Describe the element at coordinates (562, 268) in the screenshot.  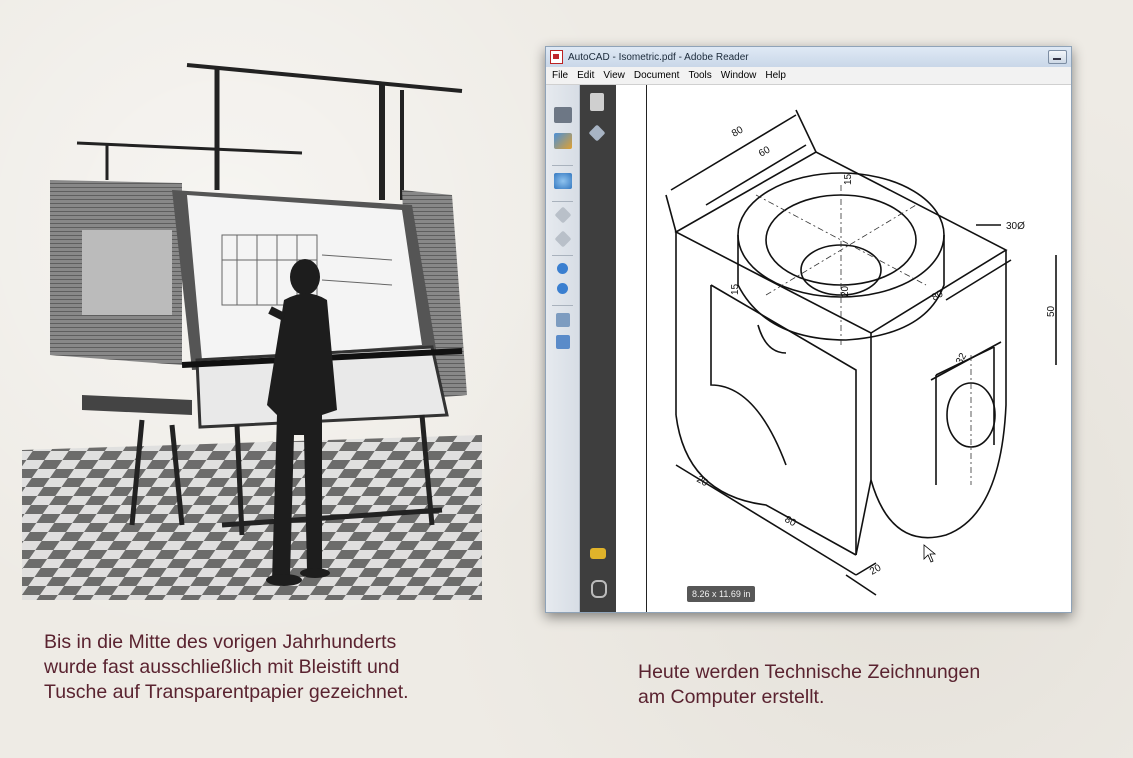
I see `zoom-out-icon` at that location.